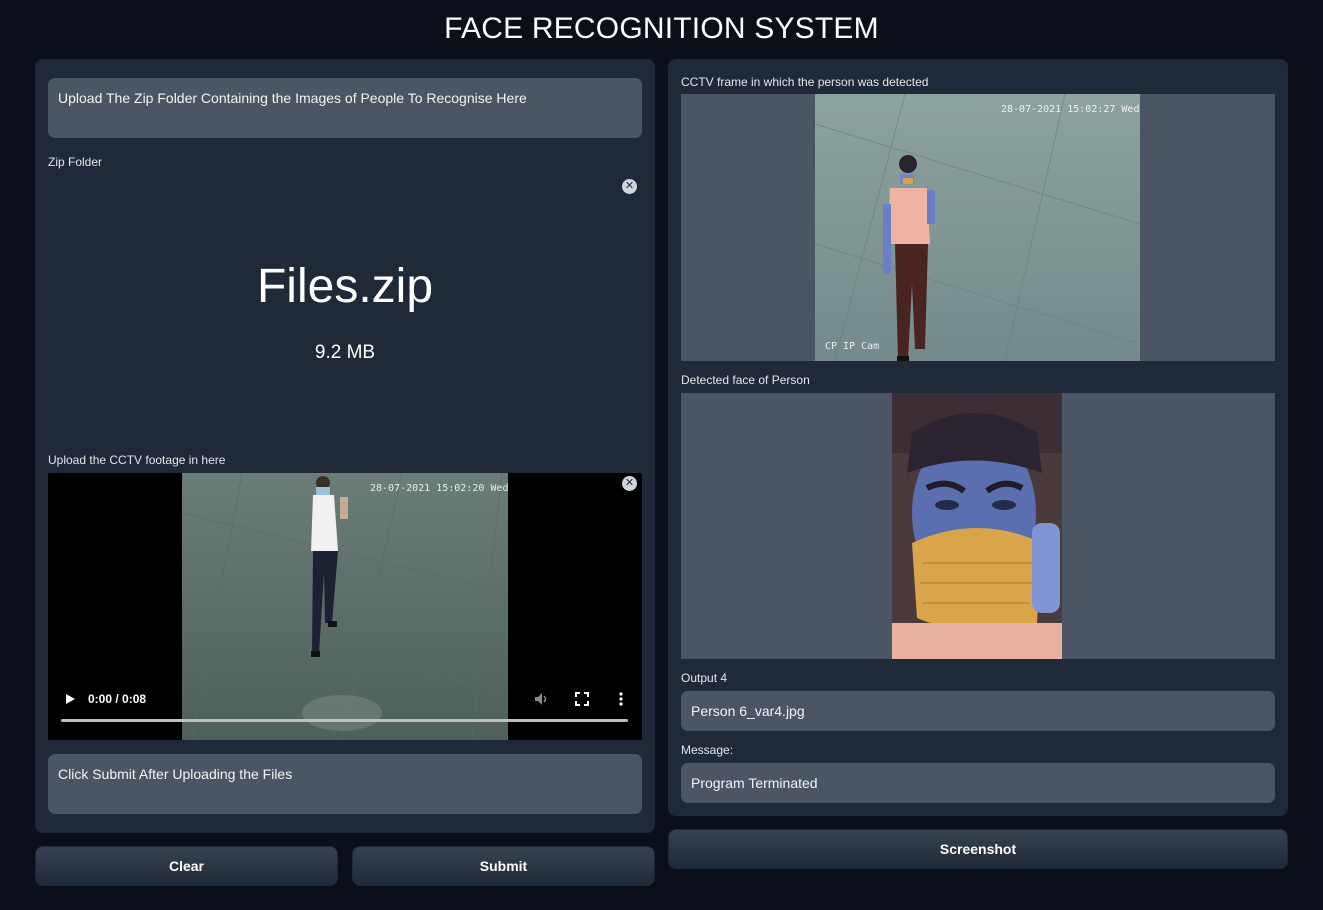  What do you see at coordinates (978, 783) in the screenshot?
I see `message-field: Program Terminated` at bounding box center [978, 783].